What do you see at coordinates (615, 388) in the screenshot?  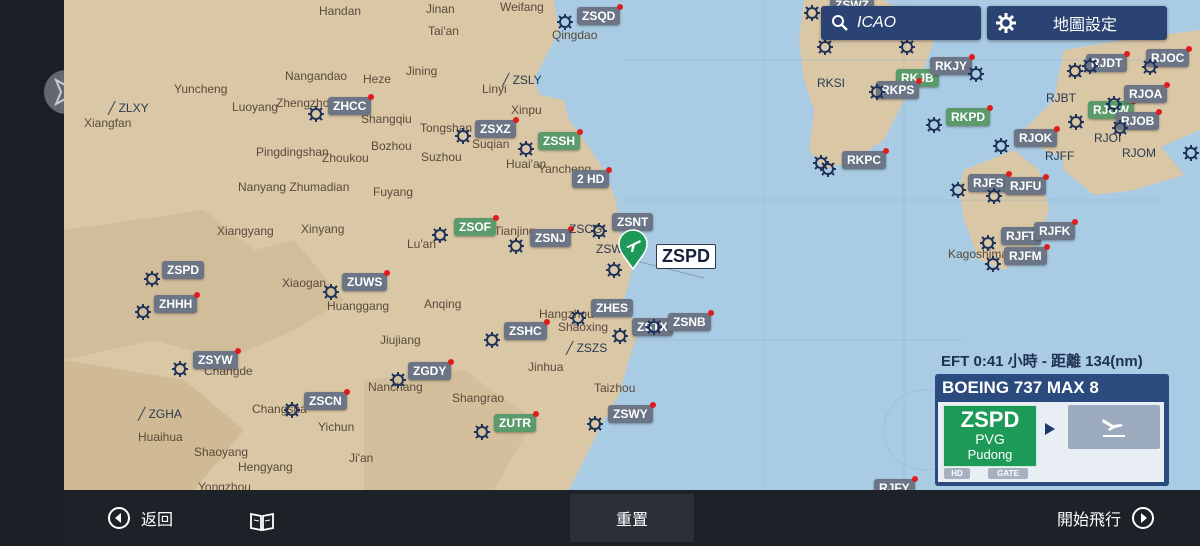 I see `place-label: Taizhou` at bounding box center [615, 388].